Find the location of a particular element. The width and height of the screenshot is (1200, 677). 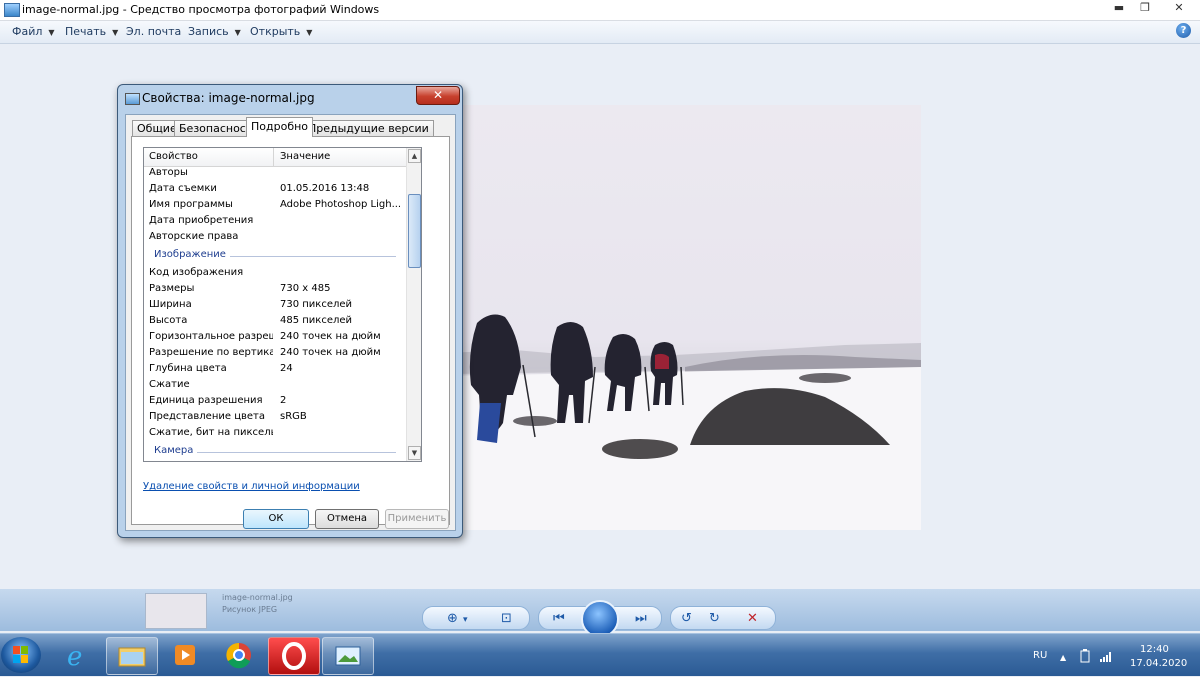

property-value: 24 is located at coordinates (286, 368).